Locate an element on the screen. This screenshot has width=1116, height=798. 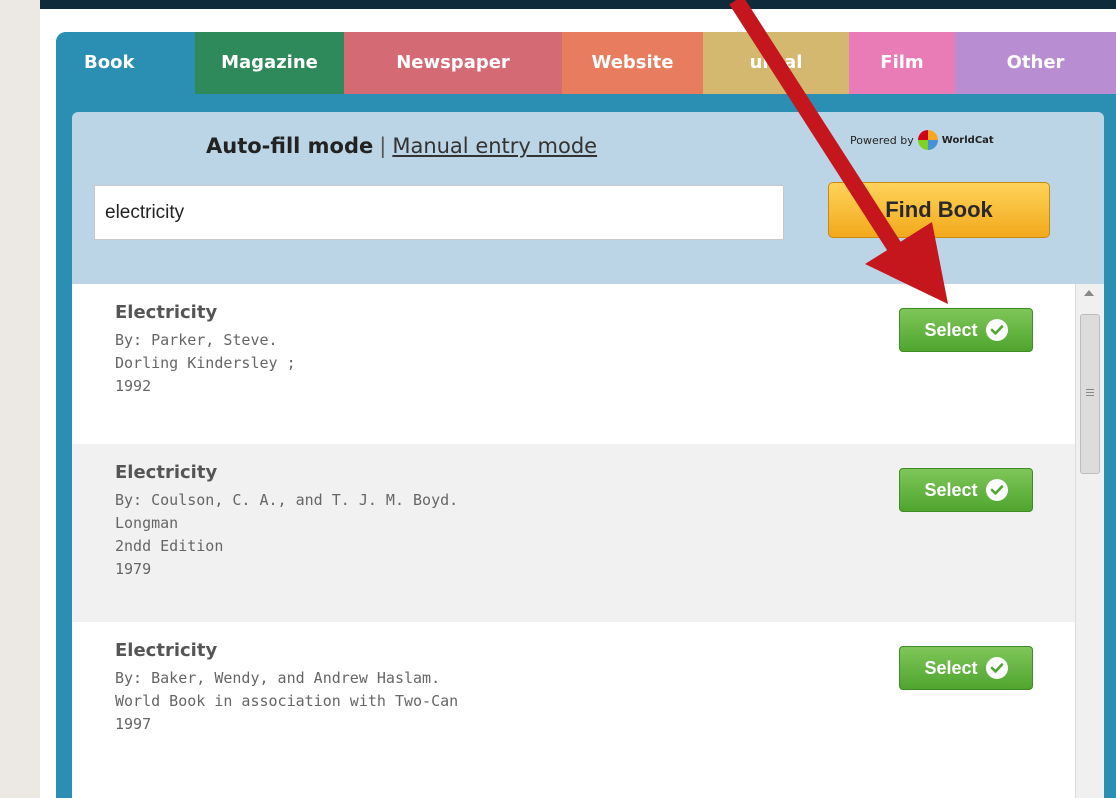
tab-other: Other is located at coordinates (1035, 63).